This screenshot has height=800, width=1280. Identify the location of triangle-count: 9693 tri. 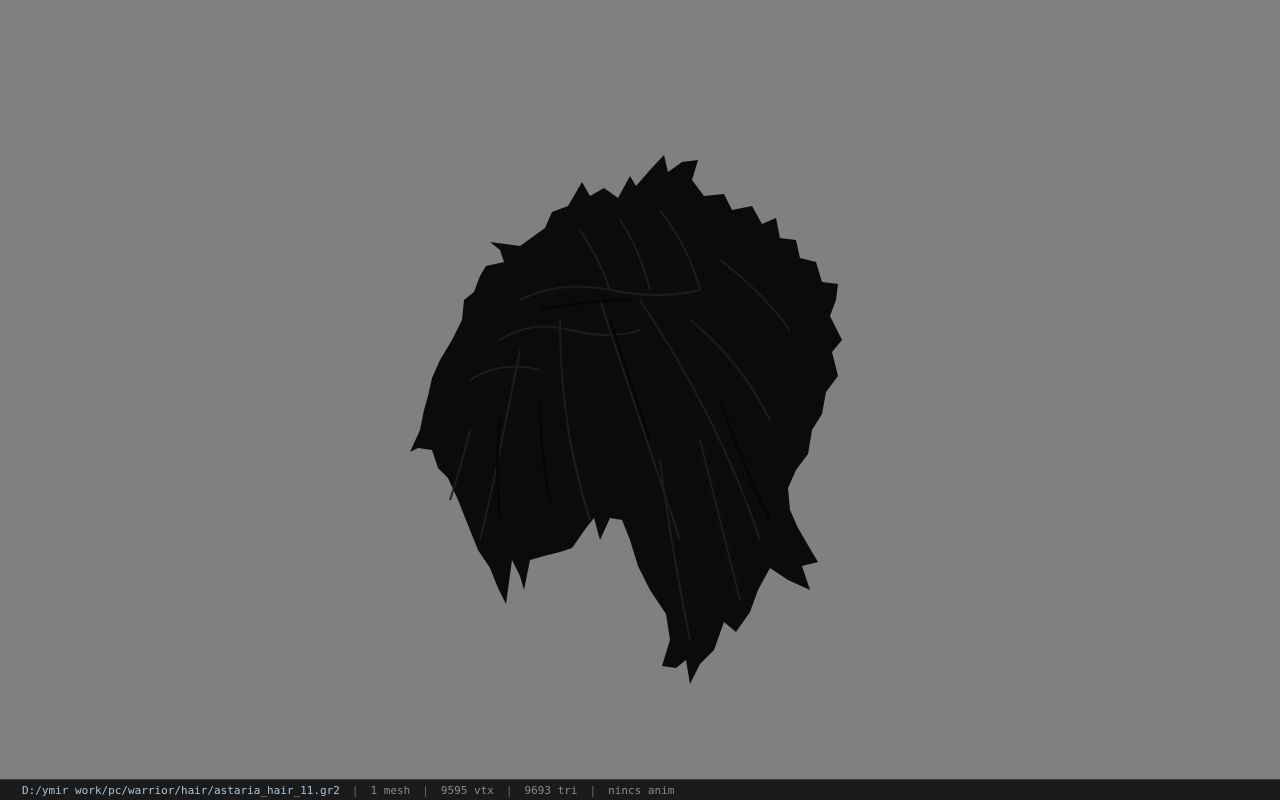
(551, 790).